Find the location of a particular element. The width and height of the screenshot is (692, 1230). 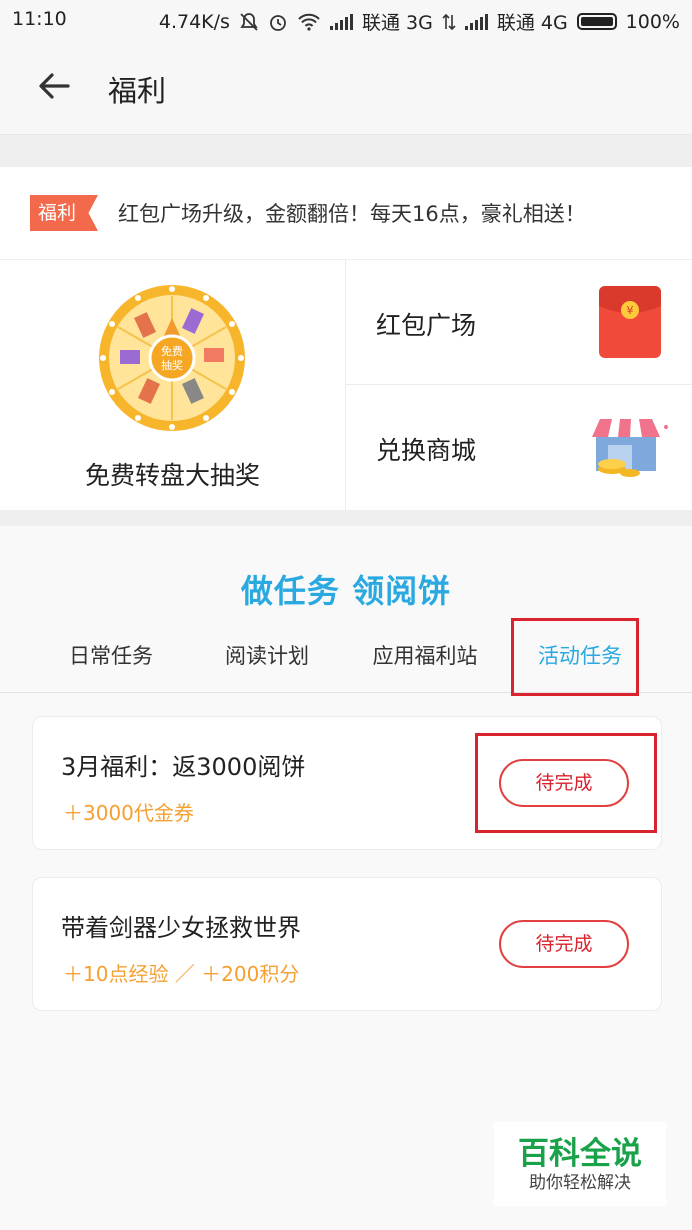

shop-store-icon is located at coordinates (630, 448).